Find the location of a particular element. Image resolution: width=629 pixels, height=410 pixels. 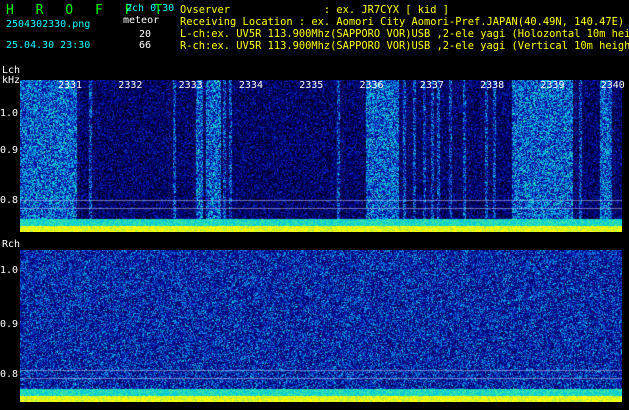

lch-y-tick-0-9: 0.9 is located at coordinates (9, 150).